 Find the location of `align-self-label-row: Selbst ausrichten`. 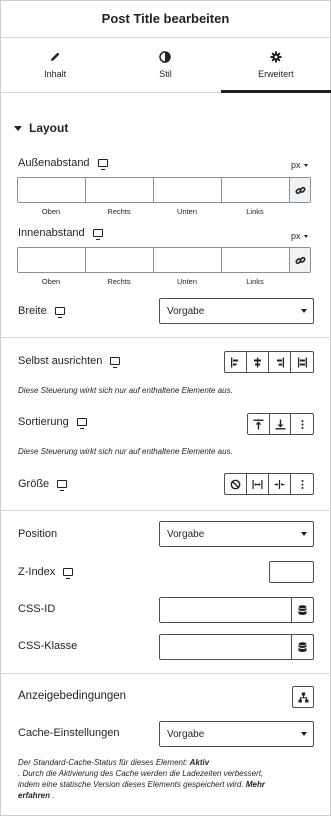

align-self-label-row: Selbst ausrichten is located at coordinates (69, 361).